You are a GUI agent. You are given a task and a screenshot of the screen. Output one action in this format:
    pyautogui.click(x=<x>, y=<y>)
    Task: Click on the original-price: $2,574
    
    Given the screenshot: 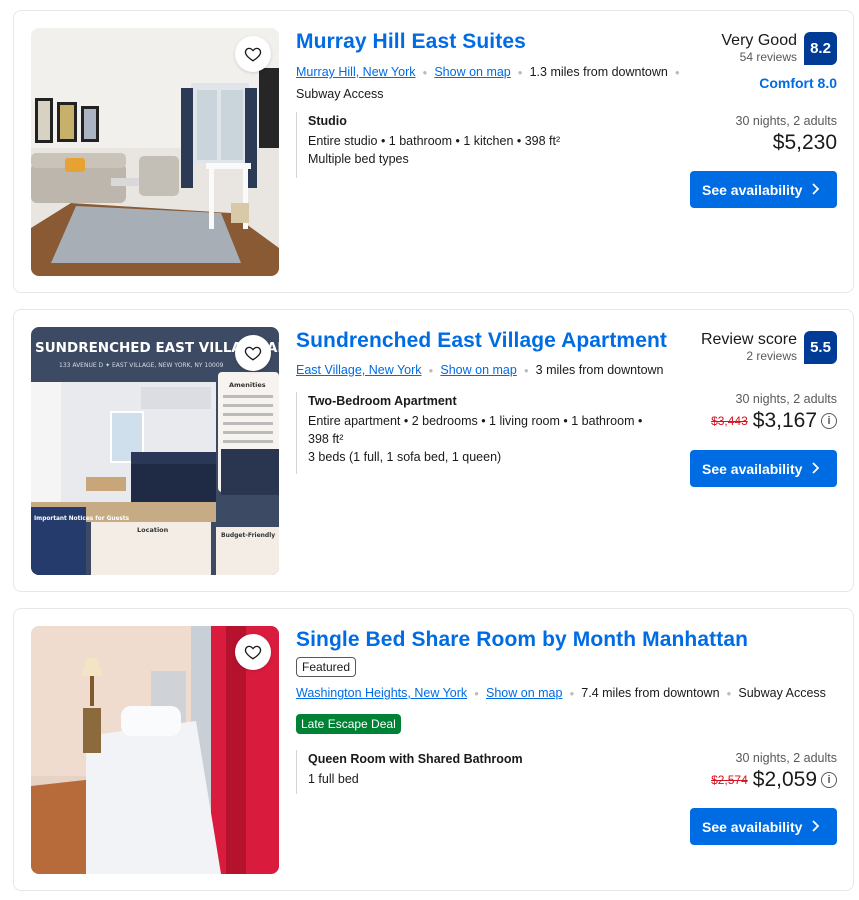 What is the action you would take?
    pyautogui.click(x=729, y=780)
    